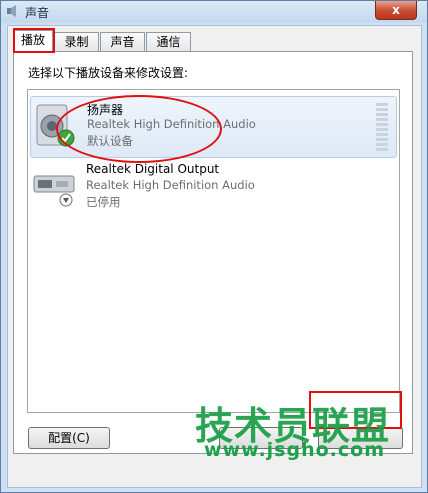  I want to click on close-icon: x, so click(396, 10).